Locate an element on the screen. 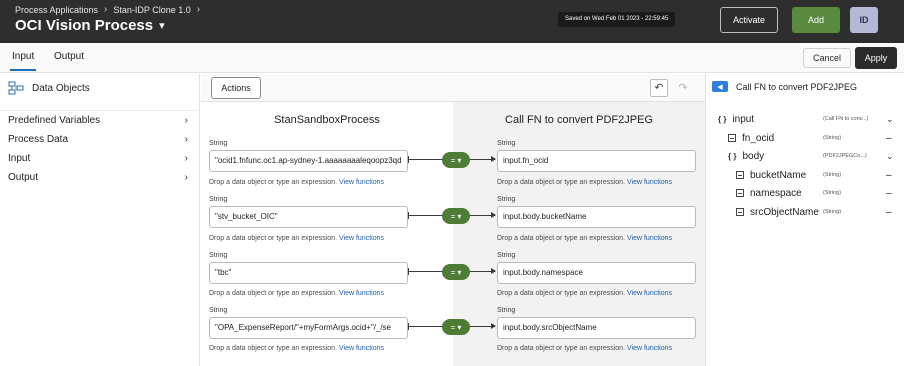  saved-status-badge: Saved on Wed Feb 01 2023 - 22:59:45 is located at coordinates (617, 19).